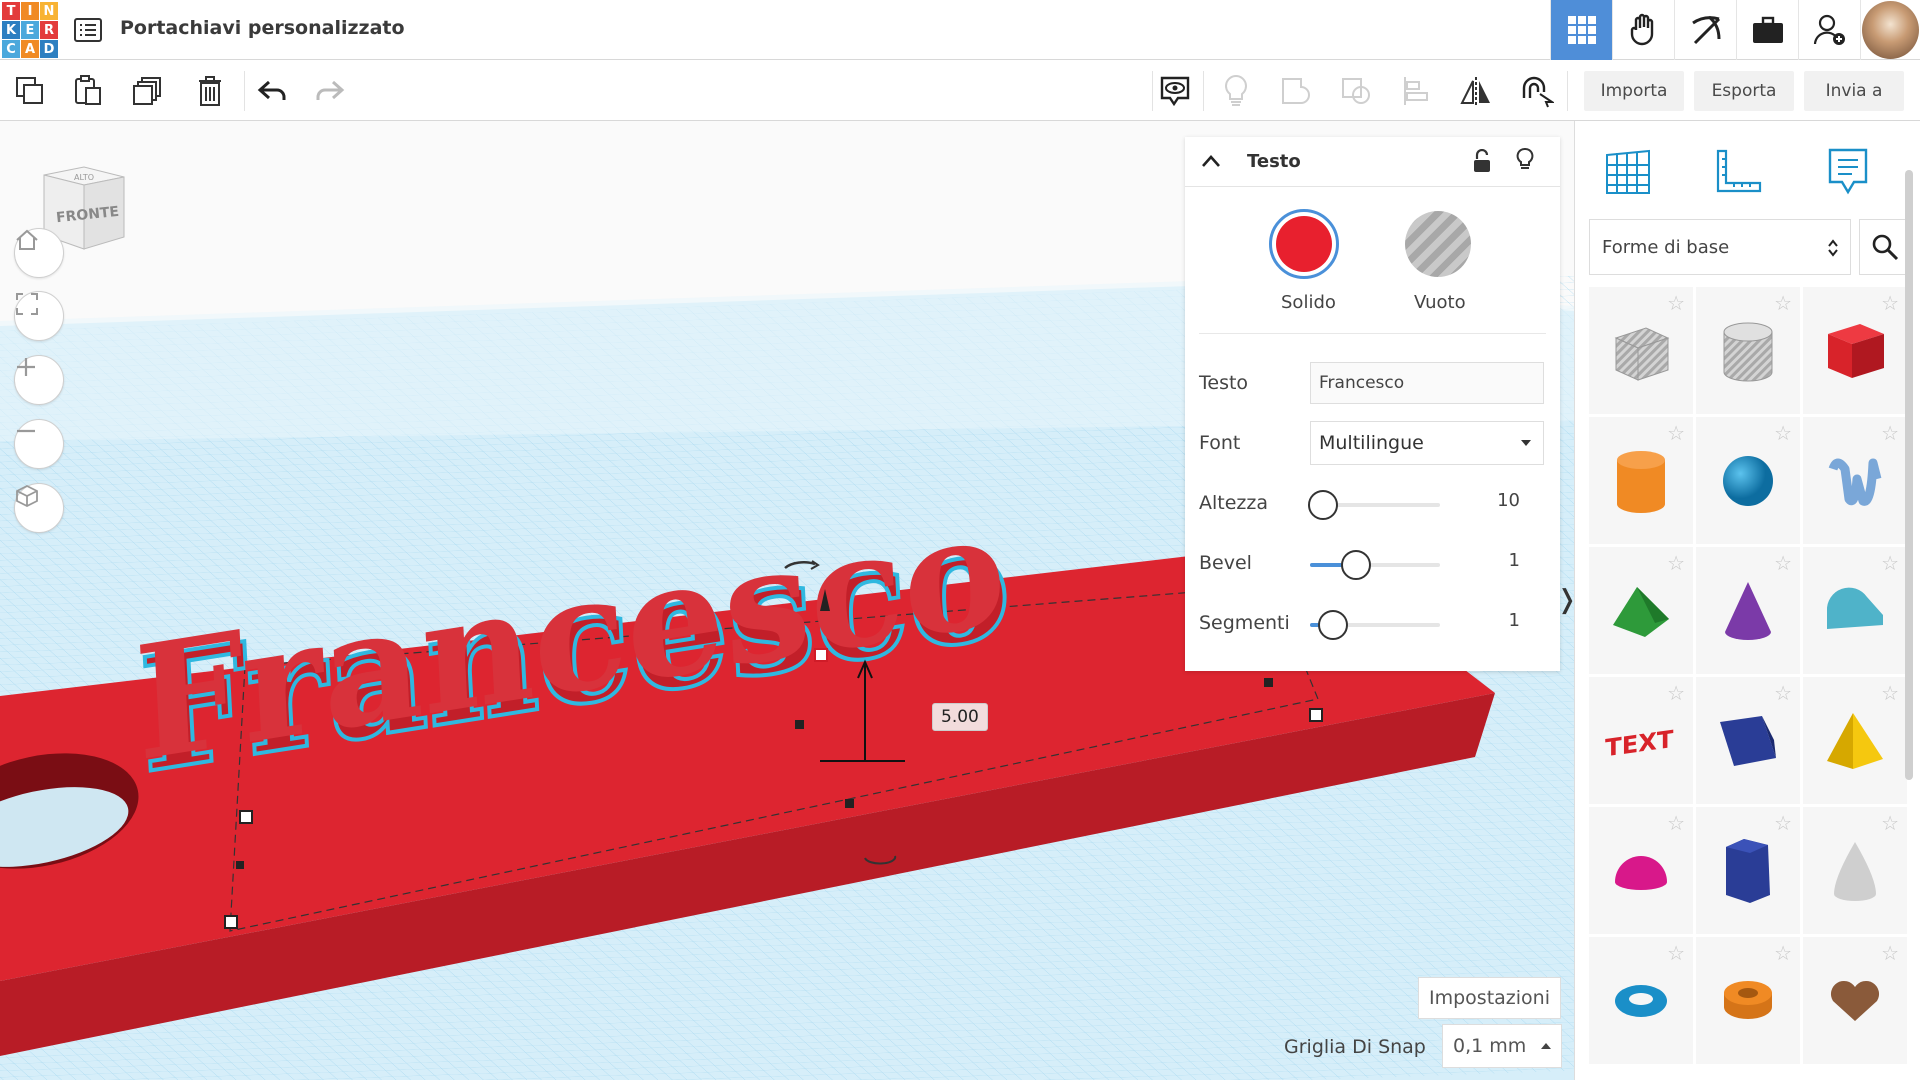 Image resolution: width=1920 pixels, height=1080 pixels. What do you see at coordinates (272, 91) in the screenshot?
I see `undo-icon` at bounding box center [272, 91].